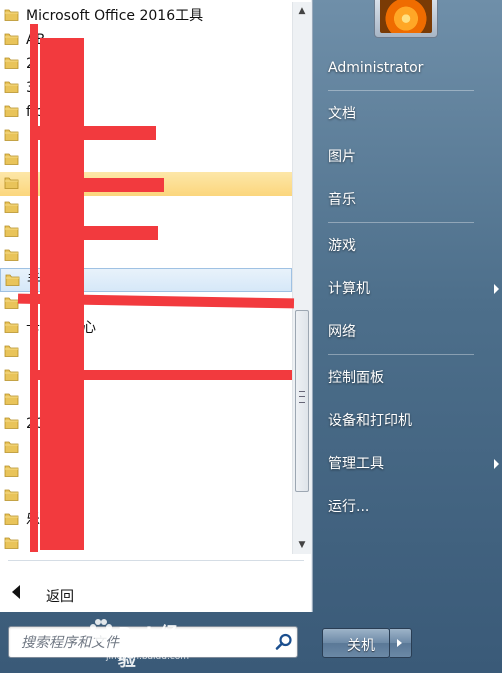 This screenshot has height=673, width=502. I want to click on shutdown-label: 关机, so click(361, 646).